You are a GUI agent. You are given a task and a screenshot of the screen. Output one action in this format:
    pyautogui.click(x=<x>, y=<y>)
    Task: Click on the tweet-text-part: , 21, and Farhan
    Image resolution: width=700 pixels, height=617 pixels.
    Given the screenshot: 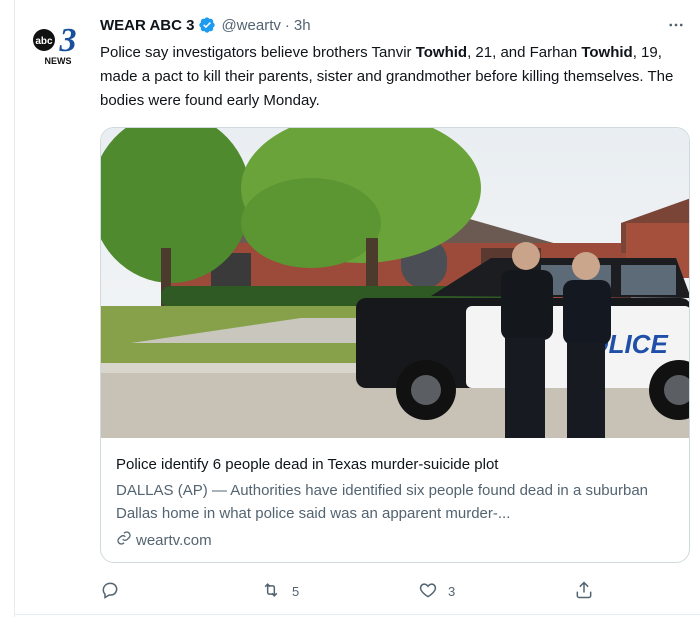 What is the action you would take?
    pyautogui.click(x=524, y=52)
    